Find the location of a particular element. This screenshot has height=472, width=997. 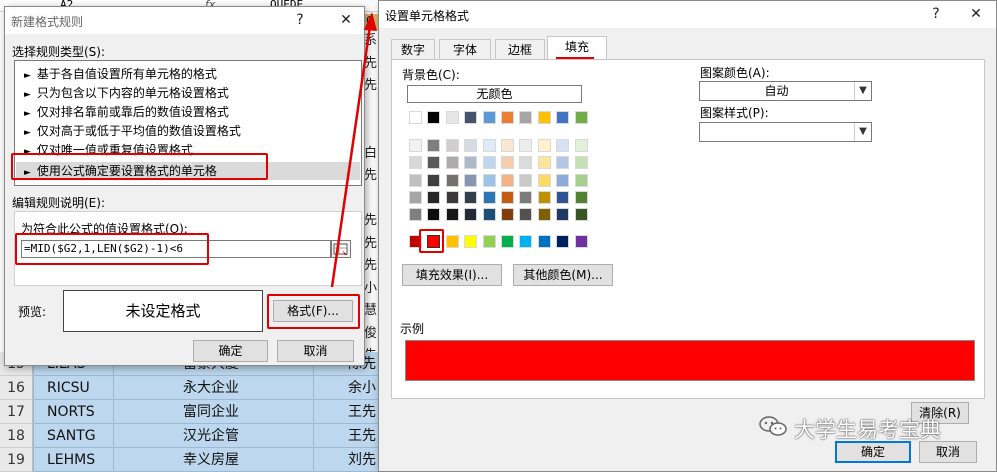

tab-border: 边框 is located at coordinates (520, 49).